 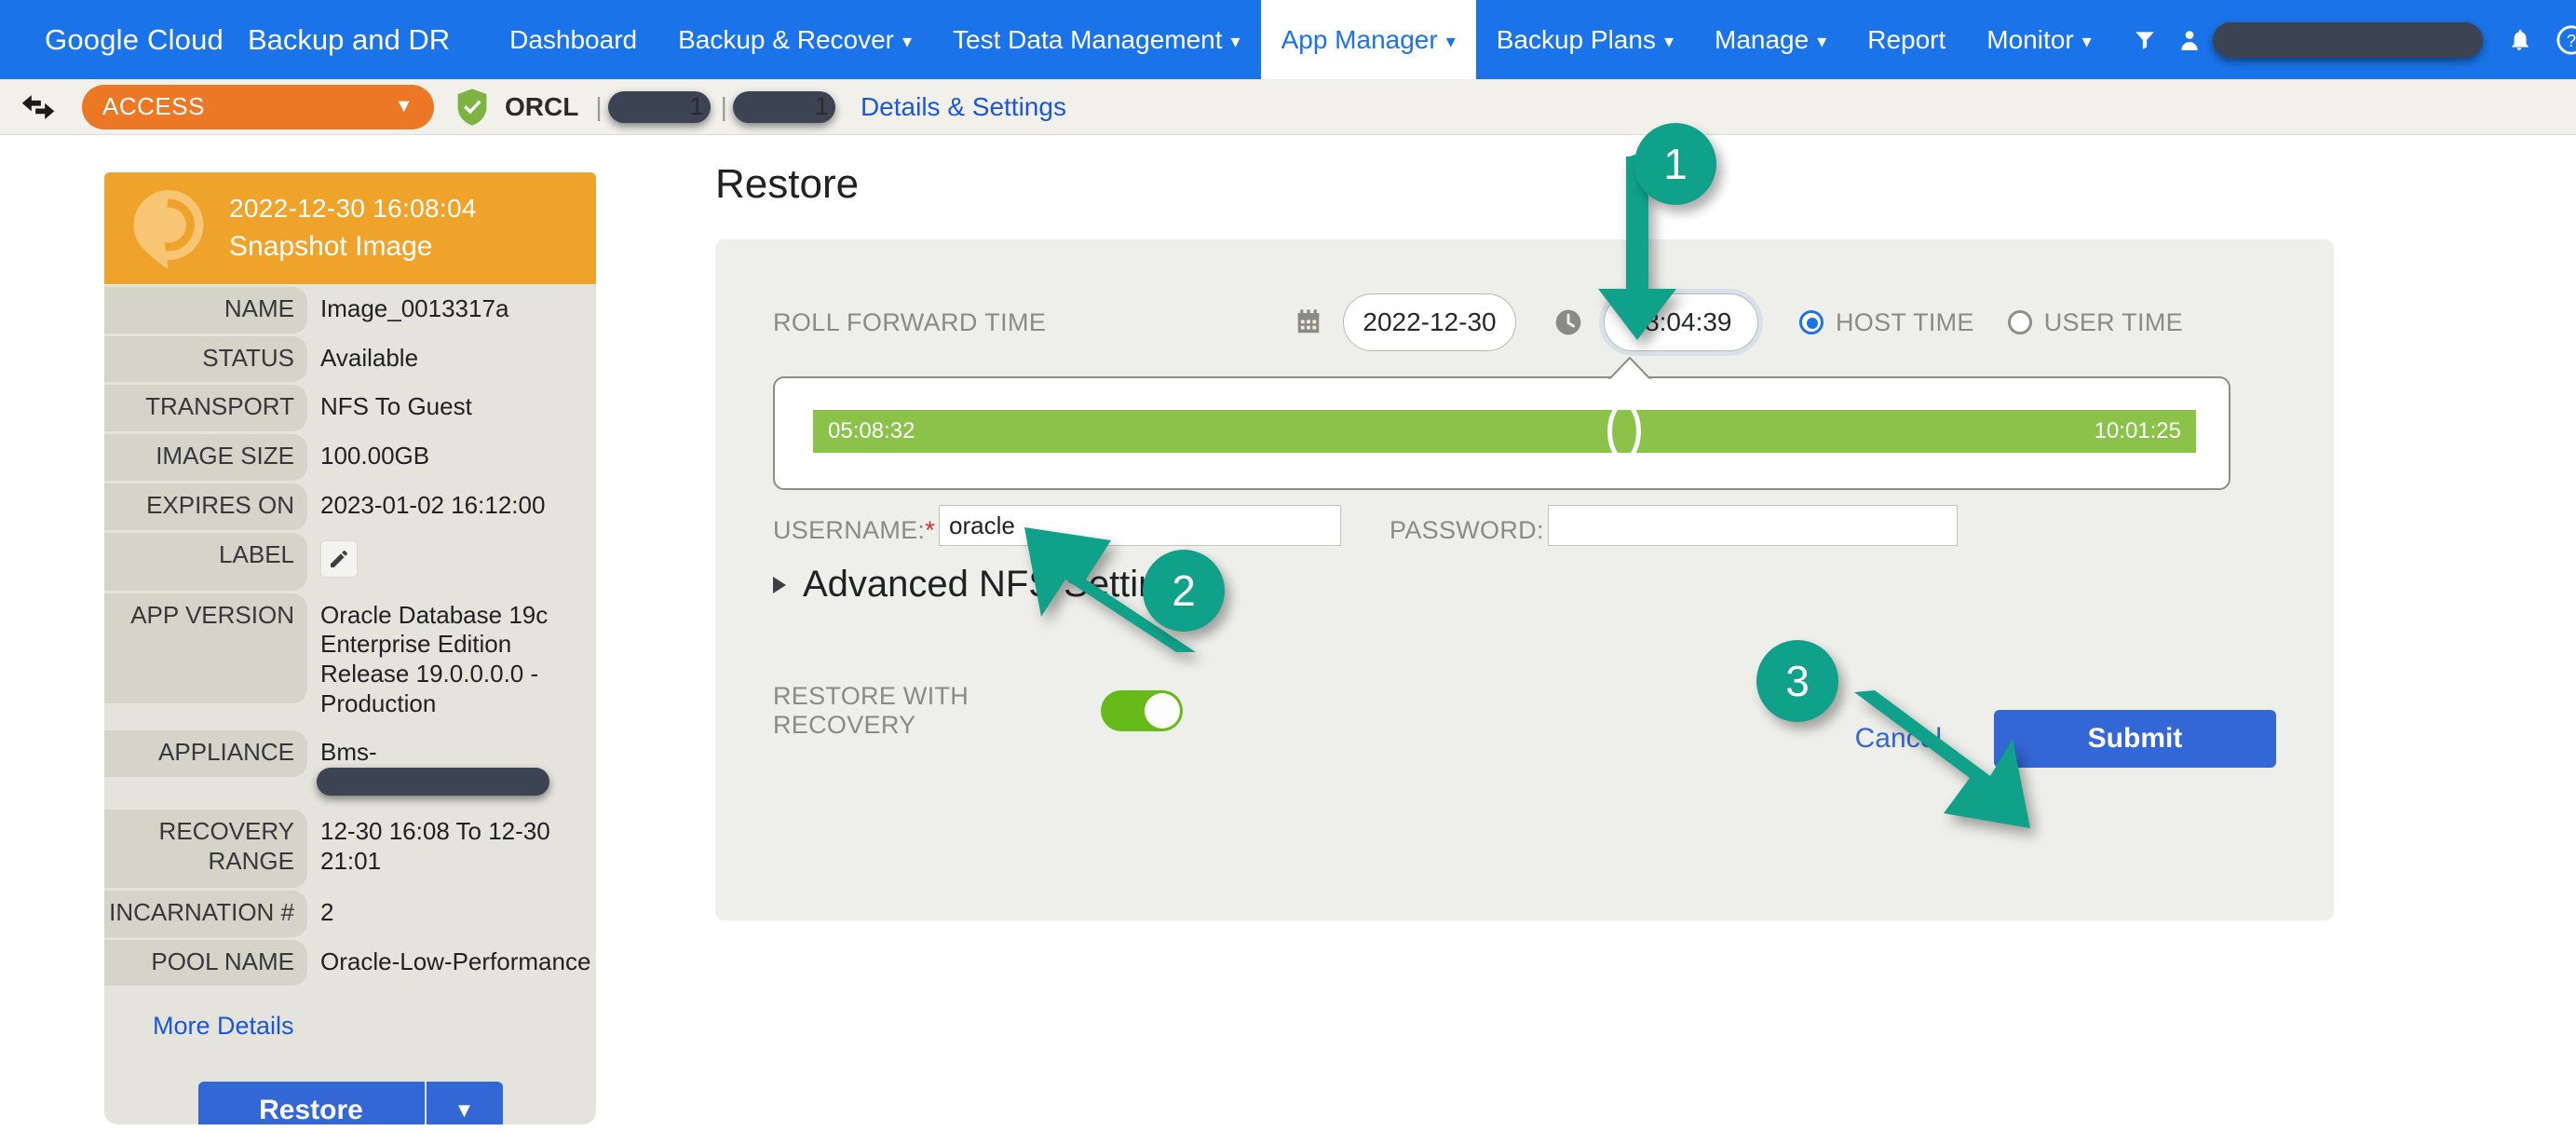 What do you see at coordinates (1429, 322) in the screenshot?
I see `roll-forward-date-input: 2022-12-30` at bounding box center [1429, 322].